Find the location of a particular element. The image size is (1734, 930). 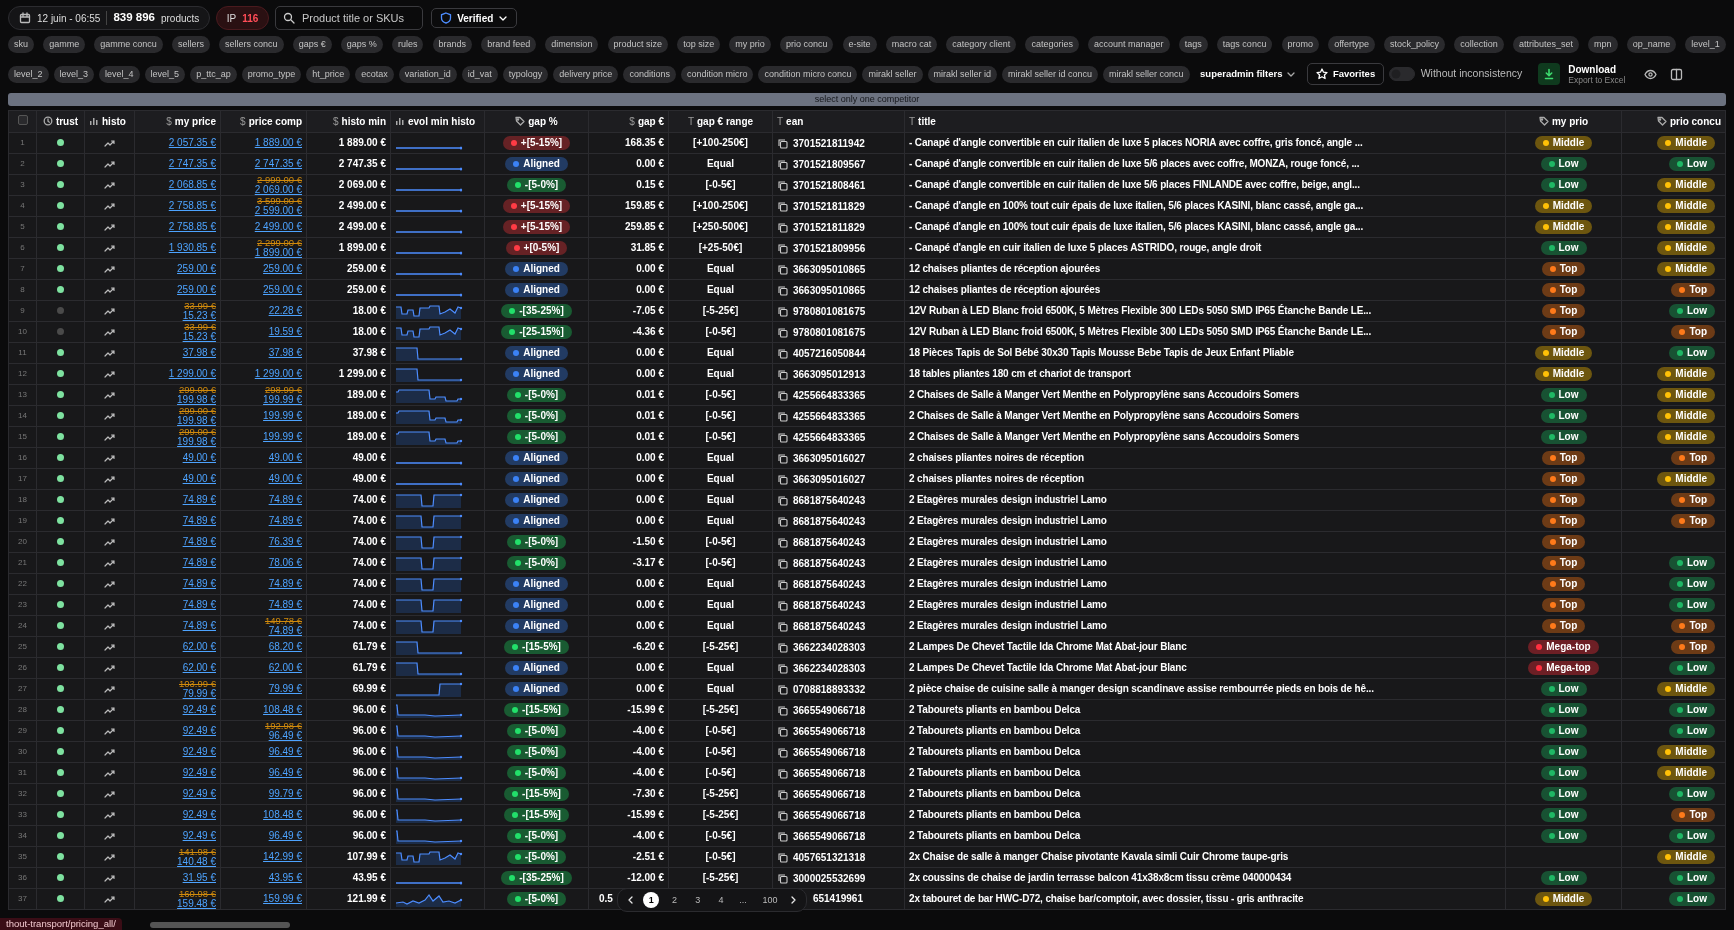

column-header: my prio is located at coordinates (1563, 121).